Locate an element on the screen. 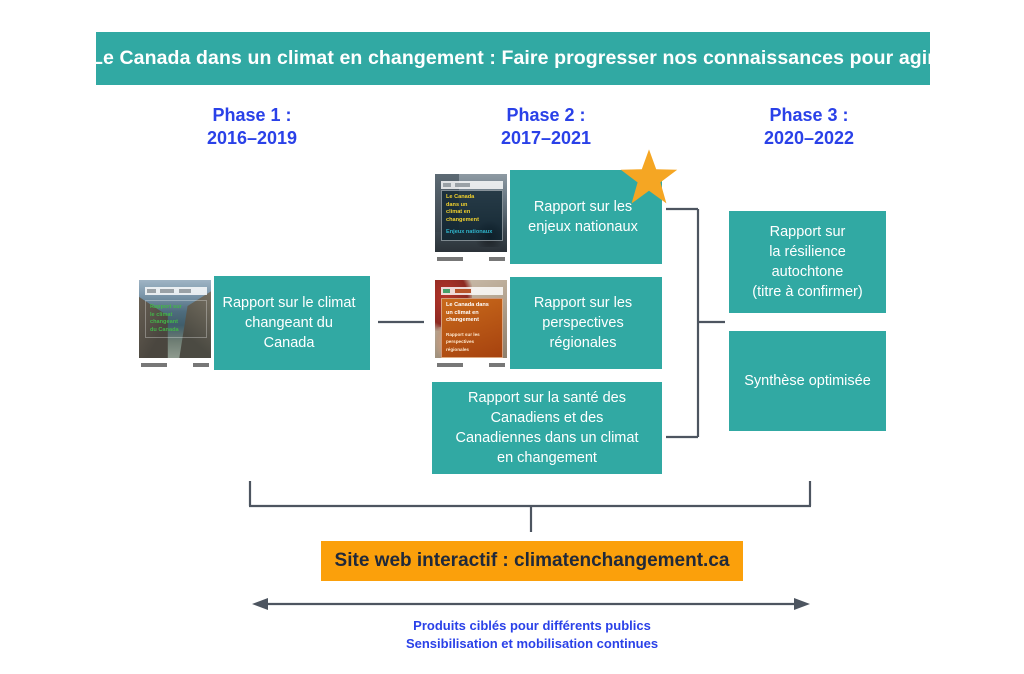 Image resolution: width=1024 pixels, height=674 pixels. label-line: Canadiens et des is located at coordinates (547, 418).